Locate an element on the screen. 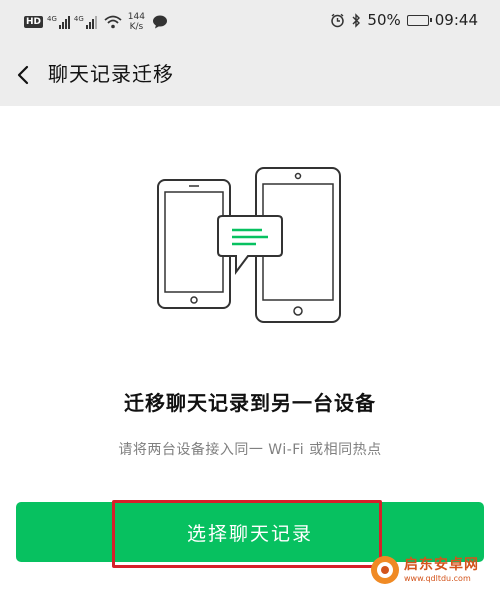  chevron-left-icon is located at coordinates (23, 75).